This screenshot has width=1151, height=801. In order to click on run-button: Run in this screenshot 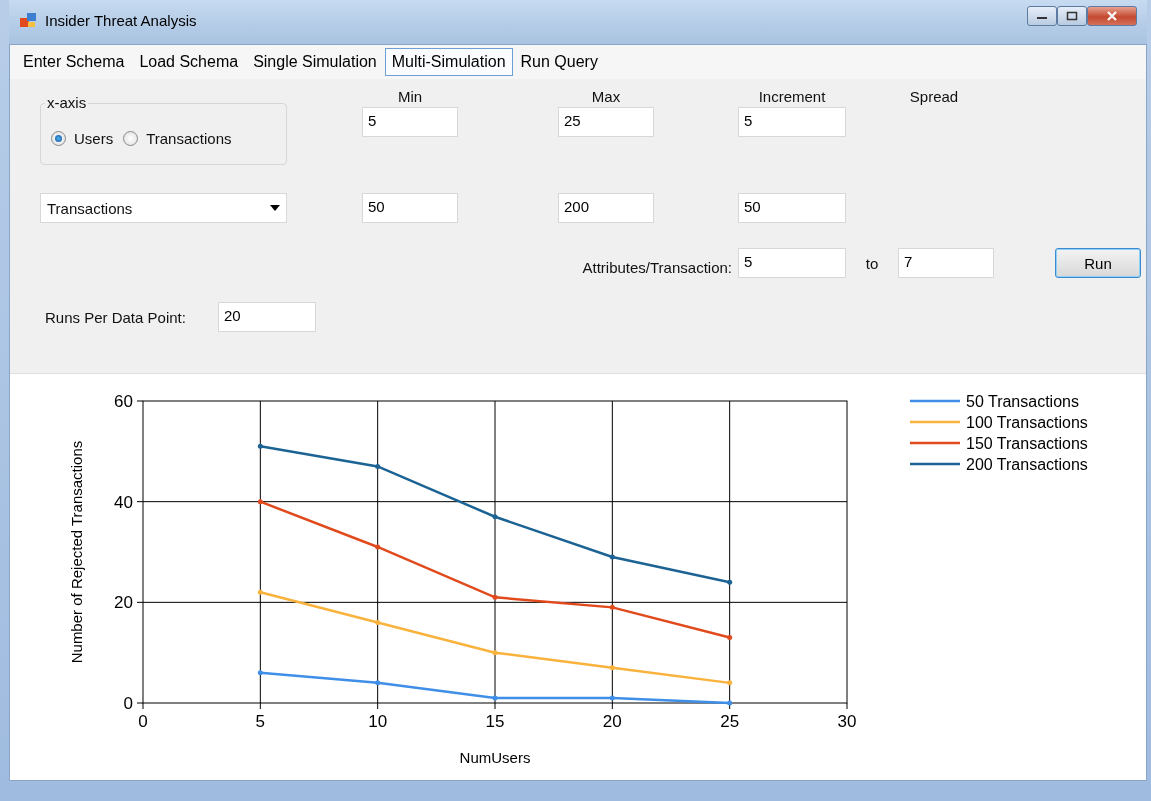, I will do `click(1098, 263)`.